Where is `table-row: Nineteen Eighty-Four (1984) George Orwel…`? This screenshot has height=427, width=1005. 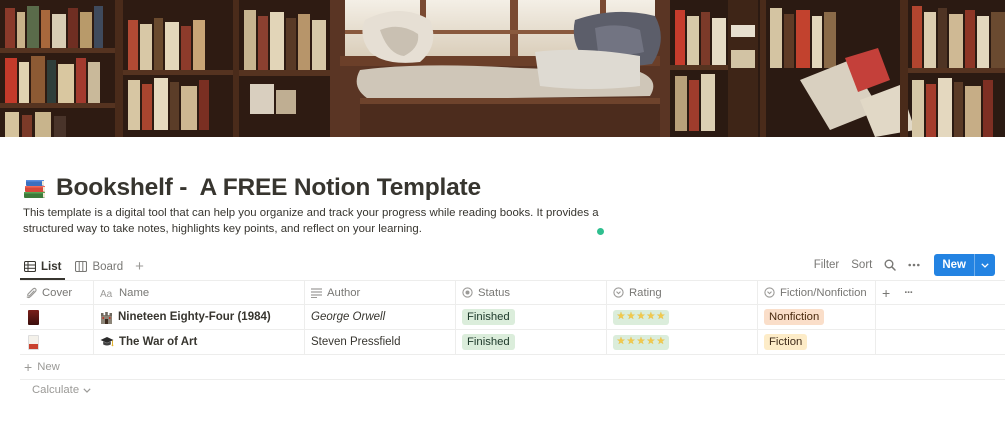
table-row: Nineteen Eighty-Four (1984) George Orwel… is located at coordinates (512, 317).